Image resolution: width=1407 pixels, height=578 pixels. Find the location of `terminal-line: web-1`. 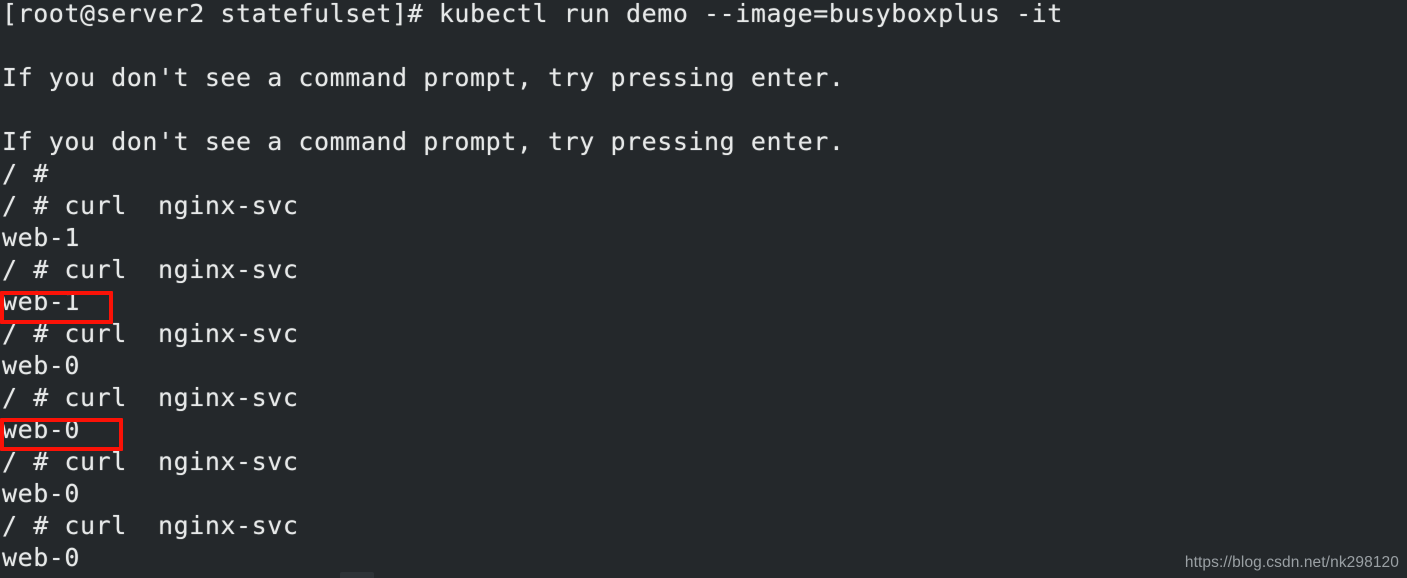

terminal-line: web-1 is located at coordinates (41, 237).